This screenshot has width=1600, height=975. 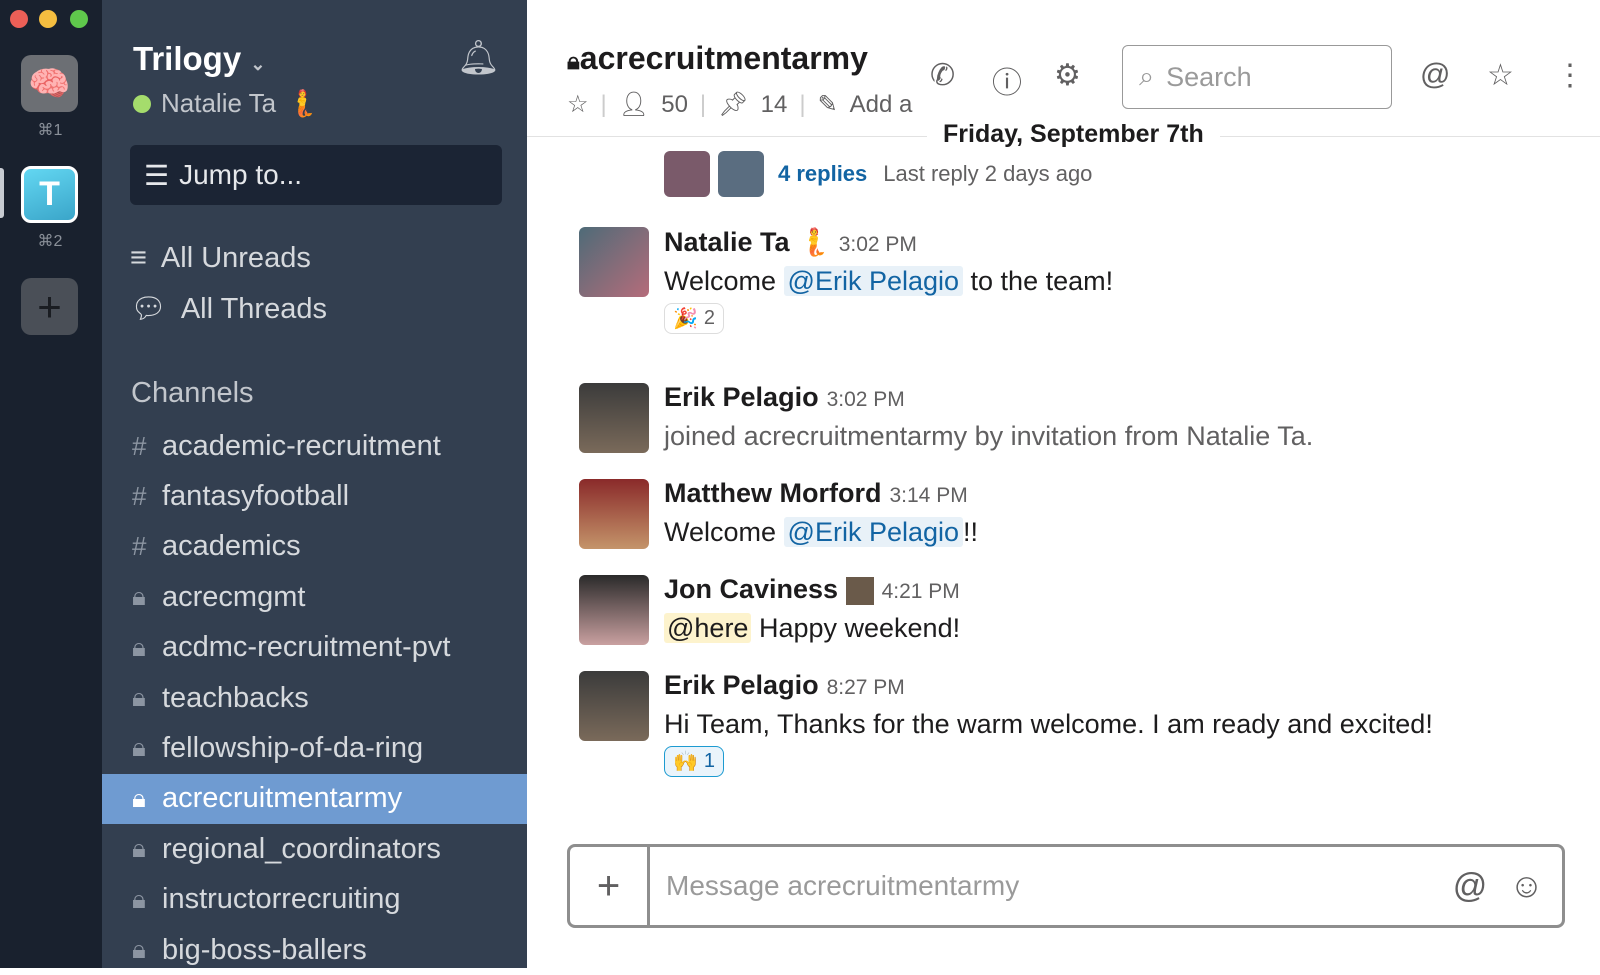 What do you see at coordinates (1435, 75) in the screenshot?
I see `mentions-icon: @` at bounding box center [1435, 75].